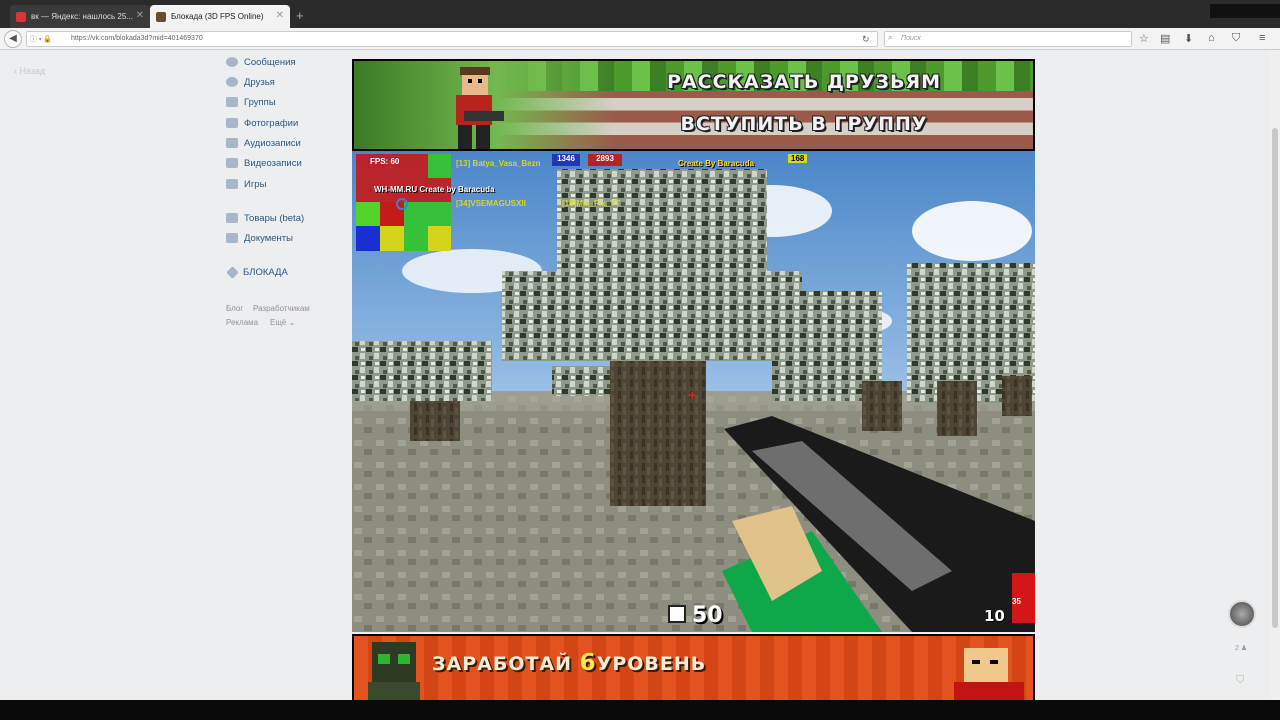  I want to click on goods-icon, so click(232, 218).